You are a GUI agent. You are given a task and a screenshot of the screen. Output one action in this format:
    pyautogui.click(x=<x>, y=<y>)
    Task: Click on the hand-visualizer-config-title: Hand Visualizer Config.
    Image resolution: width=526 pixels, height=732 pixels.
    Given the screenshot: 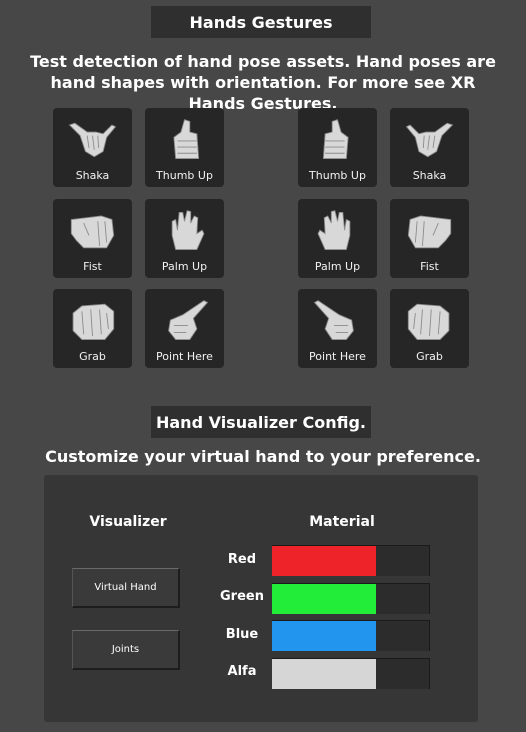 What is the action you would take?
    pyautogui.click(x=261, y=422)
    